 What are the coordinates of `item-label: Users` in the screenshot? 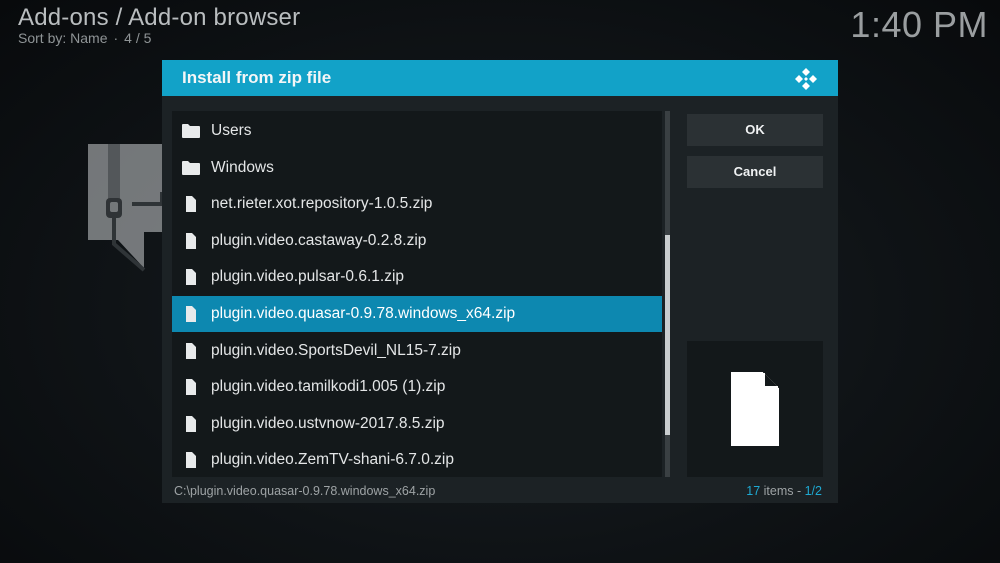 It's located at (231, 130).